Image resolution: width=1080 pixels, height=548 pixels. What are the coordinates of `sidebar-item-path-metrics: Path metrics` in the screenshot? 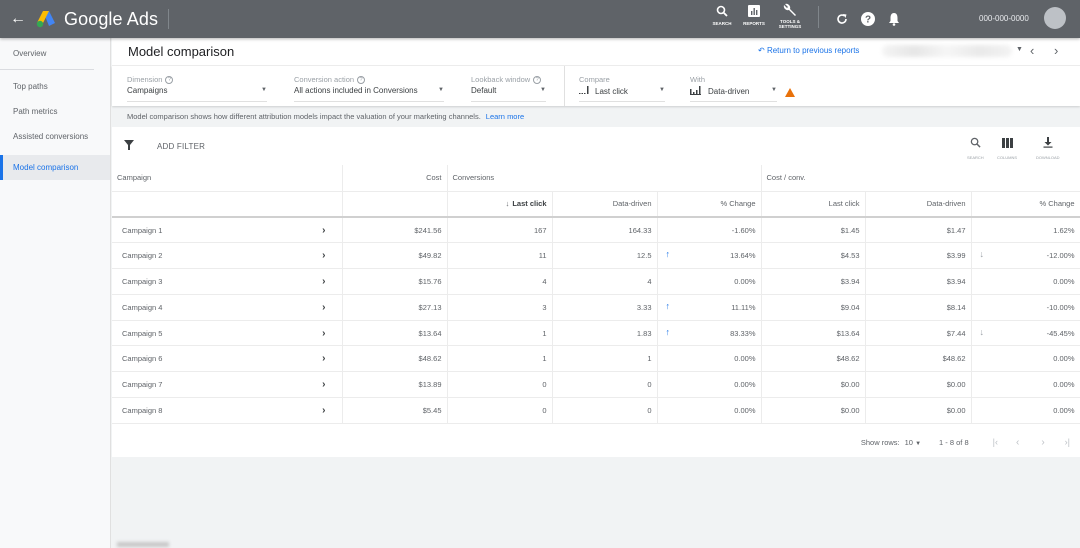 It's located at (55, 111).